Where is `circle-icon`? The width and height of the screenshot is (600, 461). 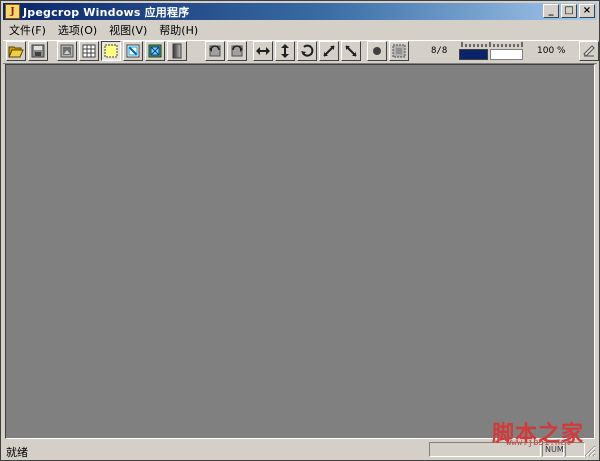
circle-icon is located at coordinates (377, 51).